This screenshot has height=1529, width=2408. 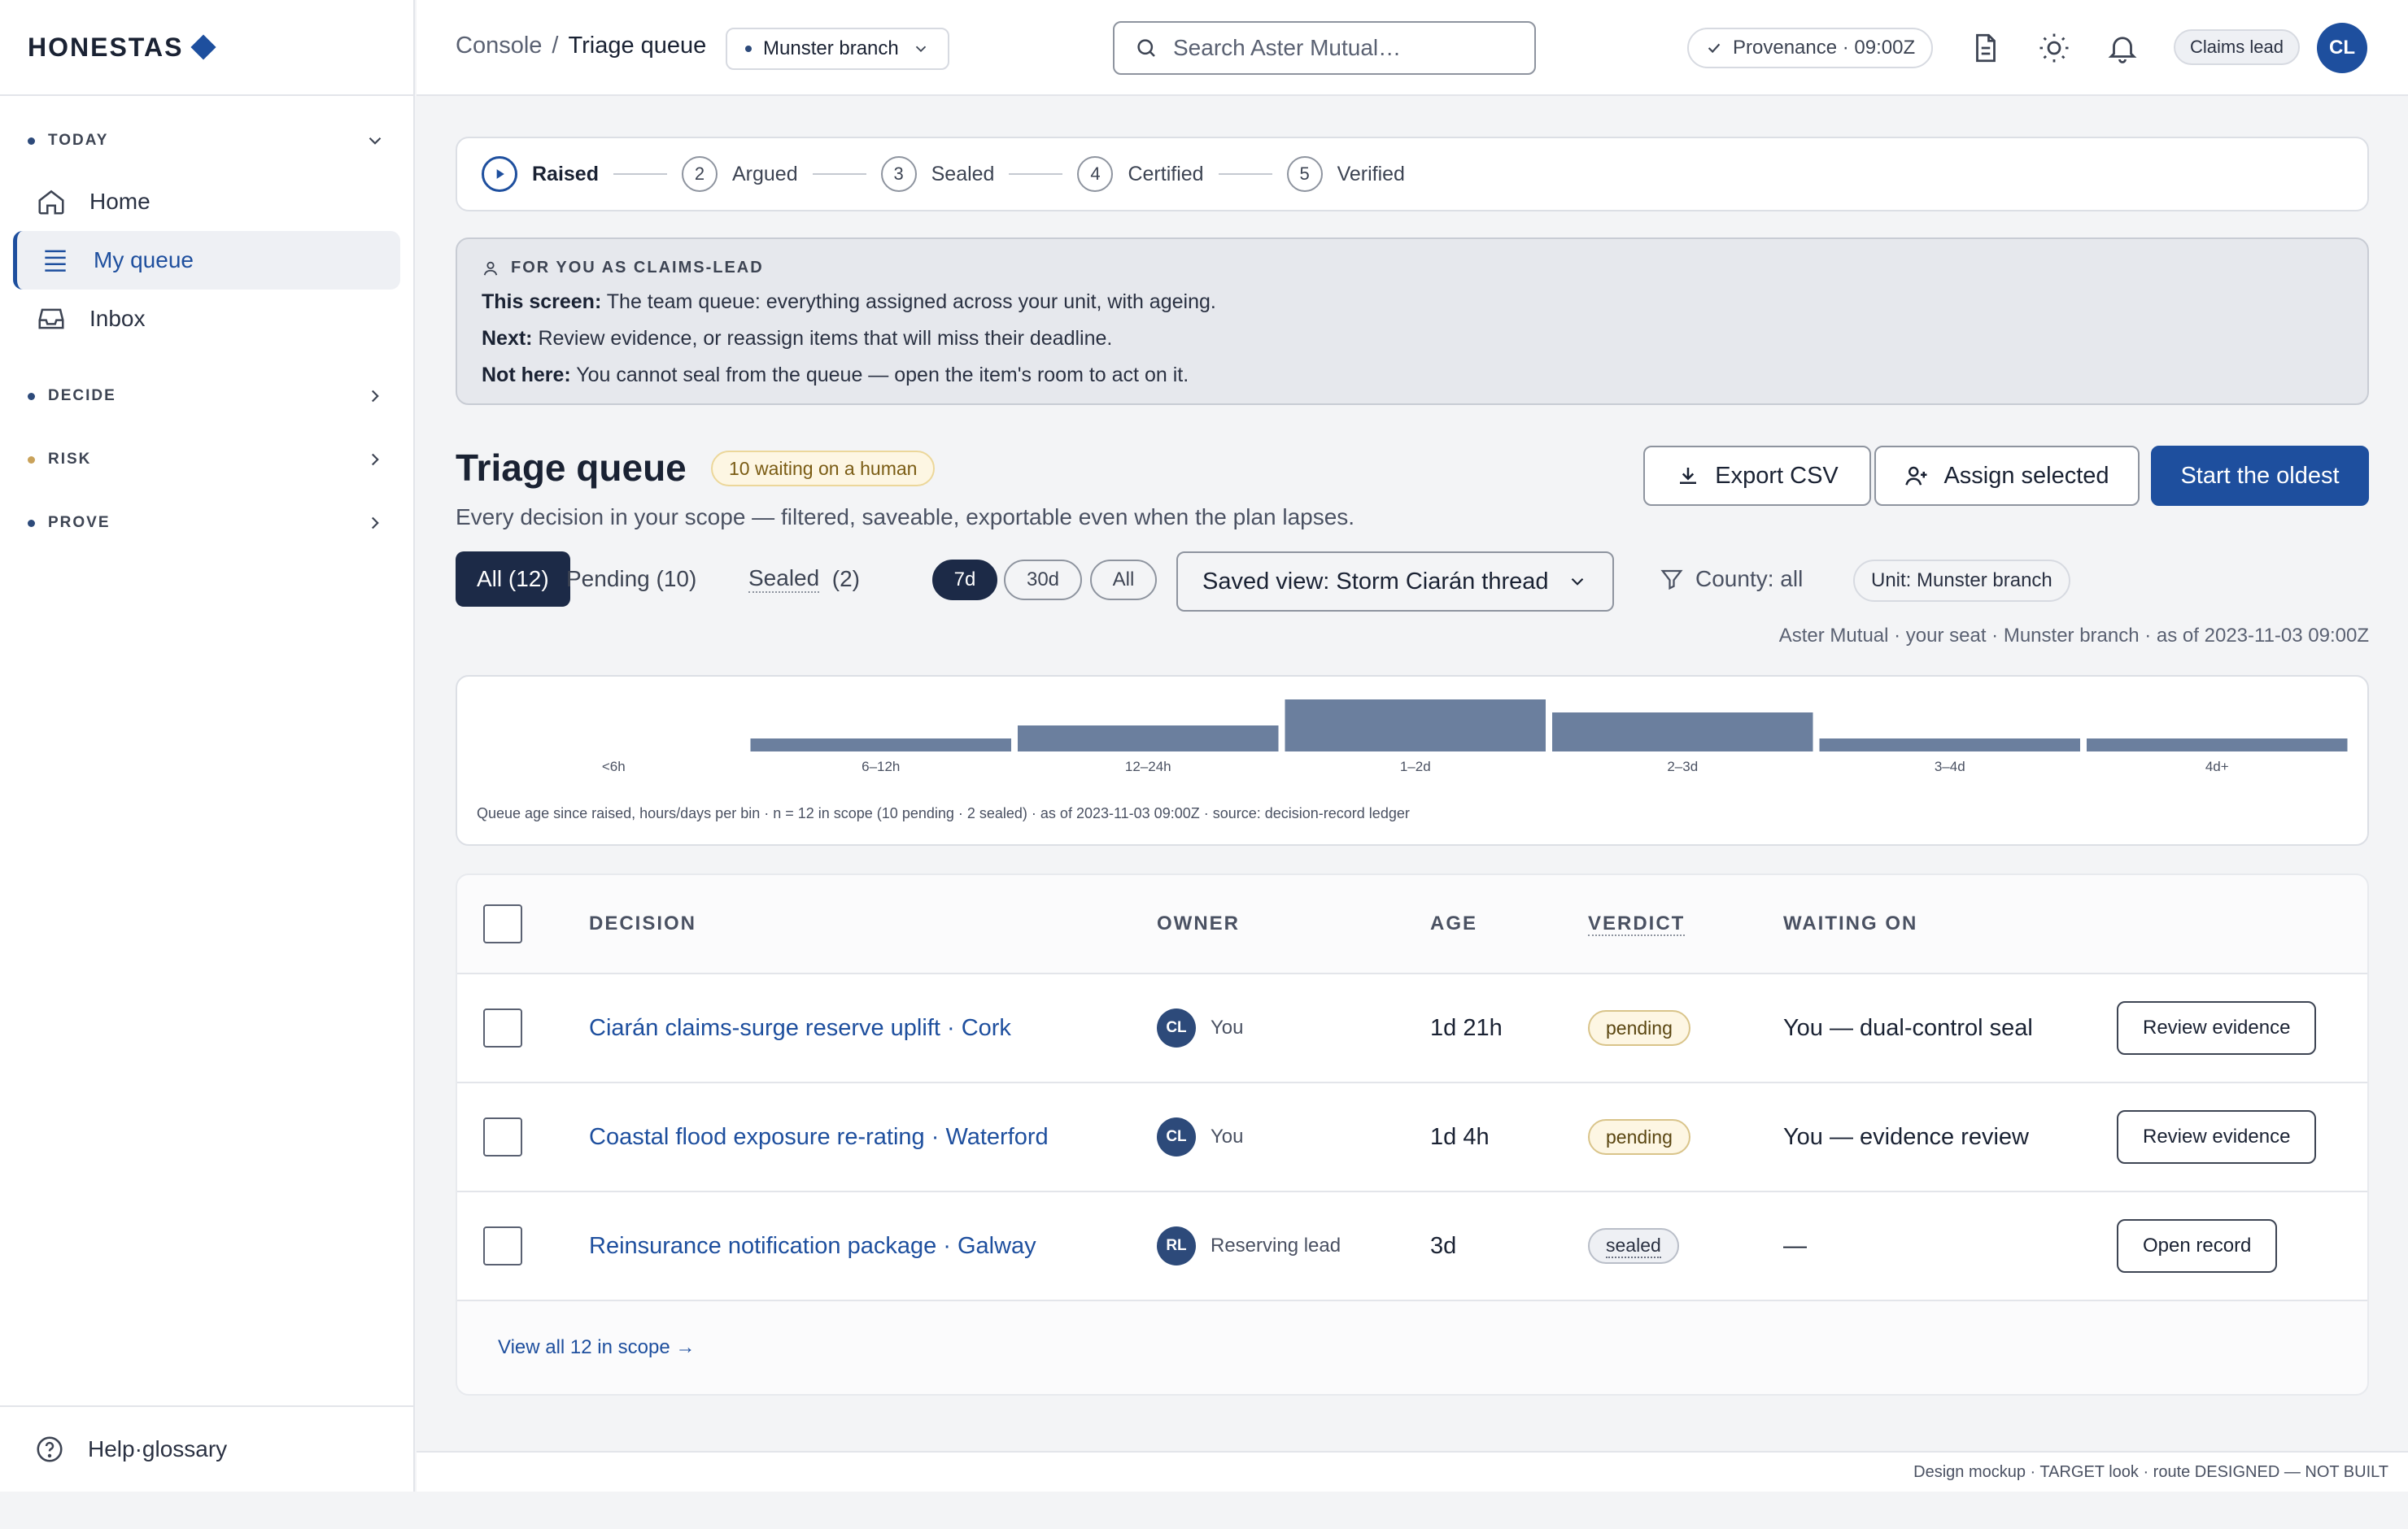 I want to click on sidebar-section-today: TODAY, so click(x=206, y=140).